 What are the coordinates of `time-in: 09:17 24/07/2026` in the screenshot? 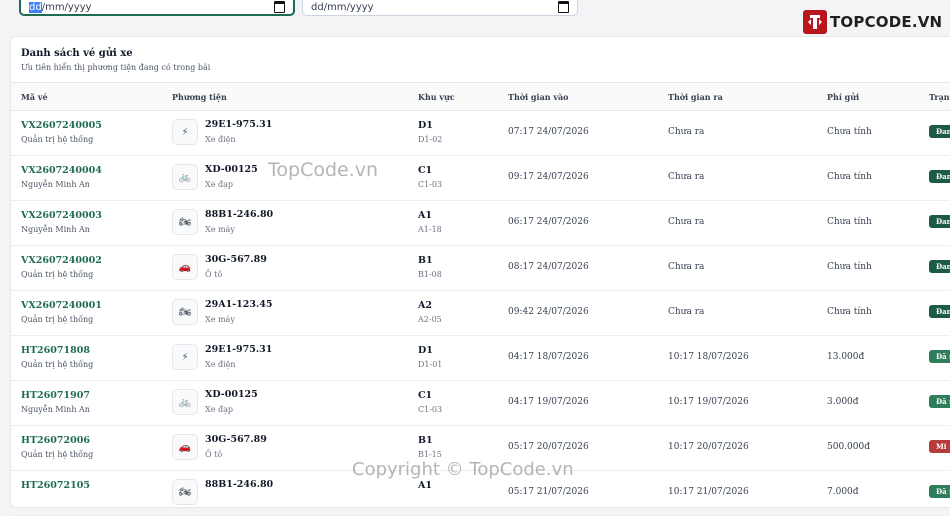 It's located at (548, 177).